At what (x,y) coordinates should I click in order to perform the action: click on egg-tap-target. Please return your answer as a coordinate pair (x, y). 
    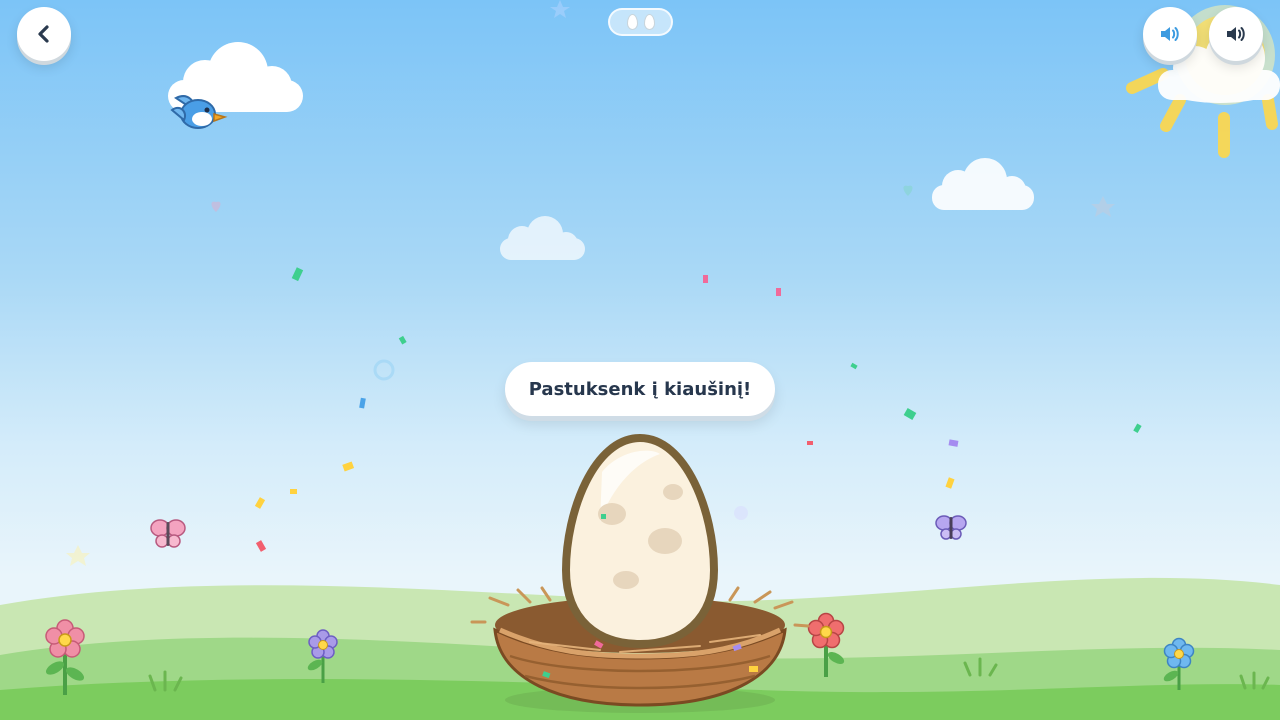
    Looking at the image, I should click on (640, 543).